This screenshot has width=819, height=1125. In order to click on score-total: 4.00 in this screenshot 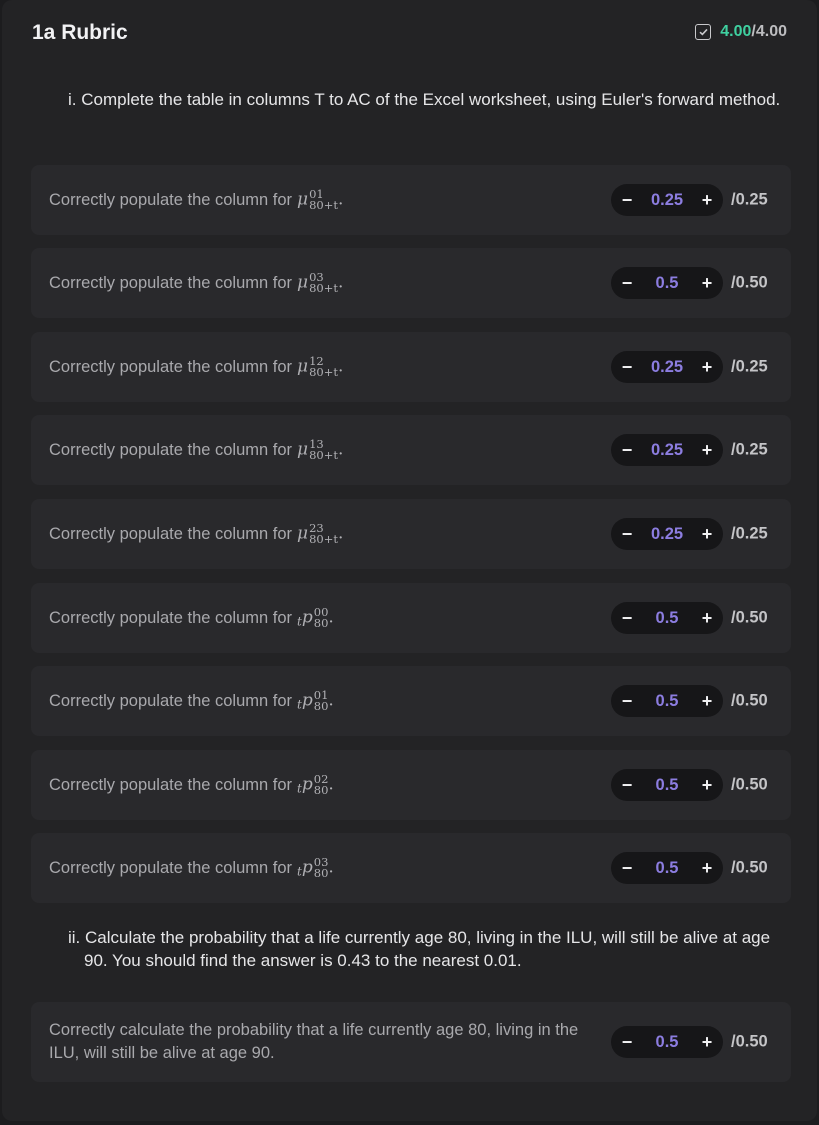, I will do `click(771, 31)`.